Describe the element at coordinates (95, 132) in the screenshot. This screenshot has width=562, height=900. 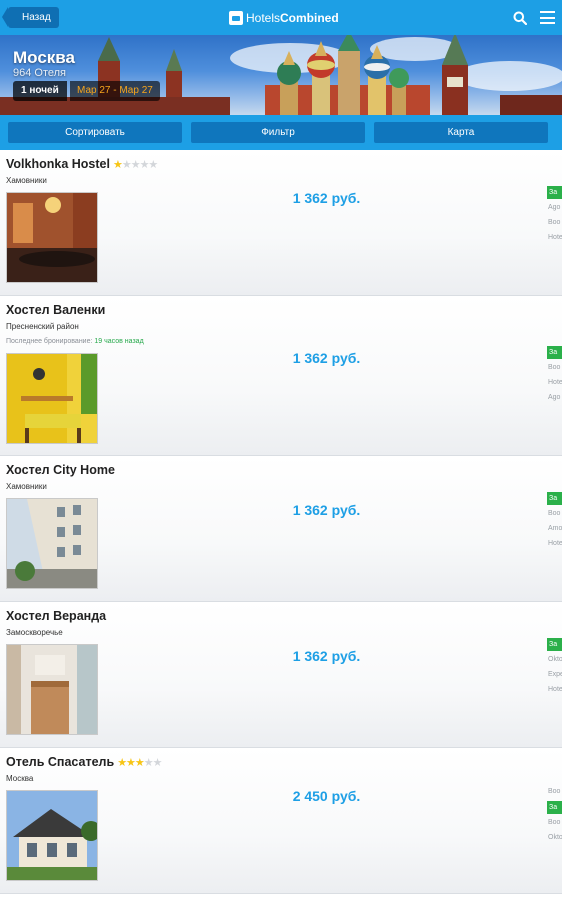
I see `sort-button: Сортировать` at that location.